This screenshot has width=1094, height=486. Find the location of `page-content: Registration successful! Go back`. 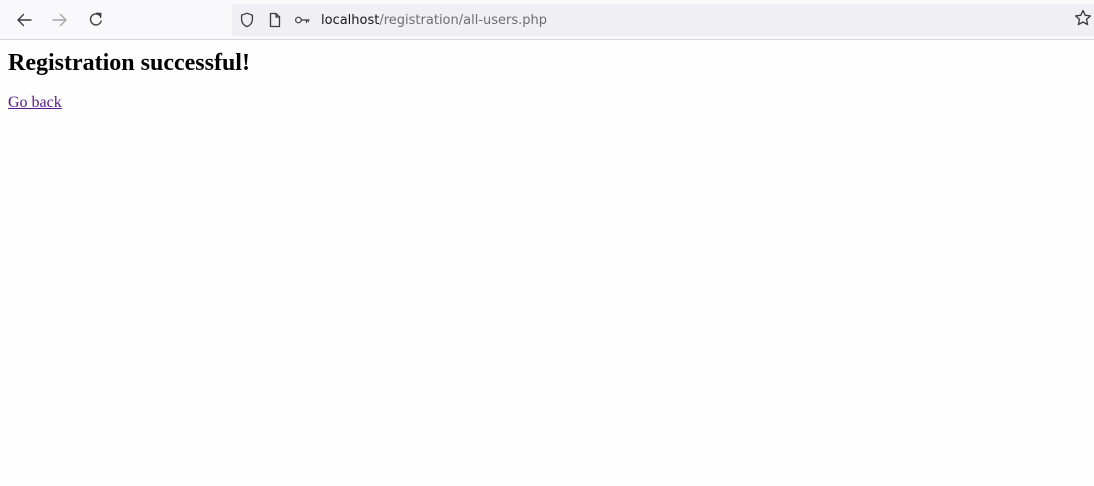

page-content: Registration successful! Go back is located at coordinates (551, 76).